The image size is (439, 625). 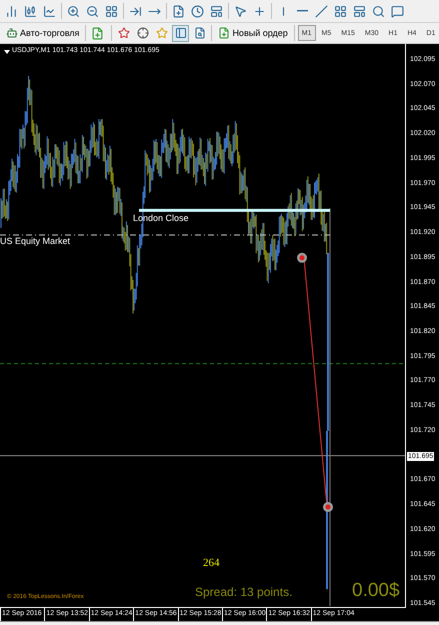 What do you see at coordinates (11, 11) in the screenshot?
I see `bar-chart-icon` at bounding box center [11, 11].